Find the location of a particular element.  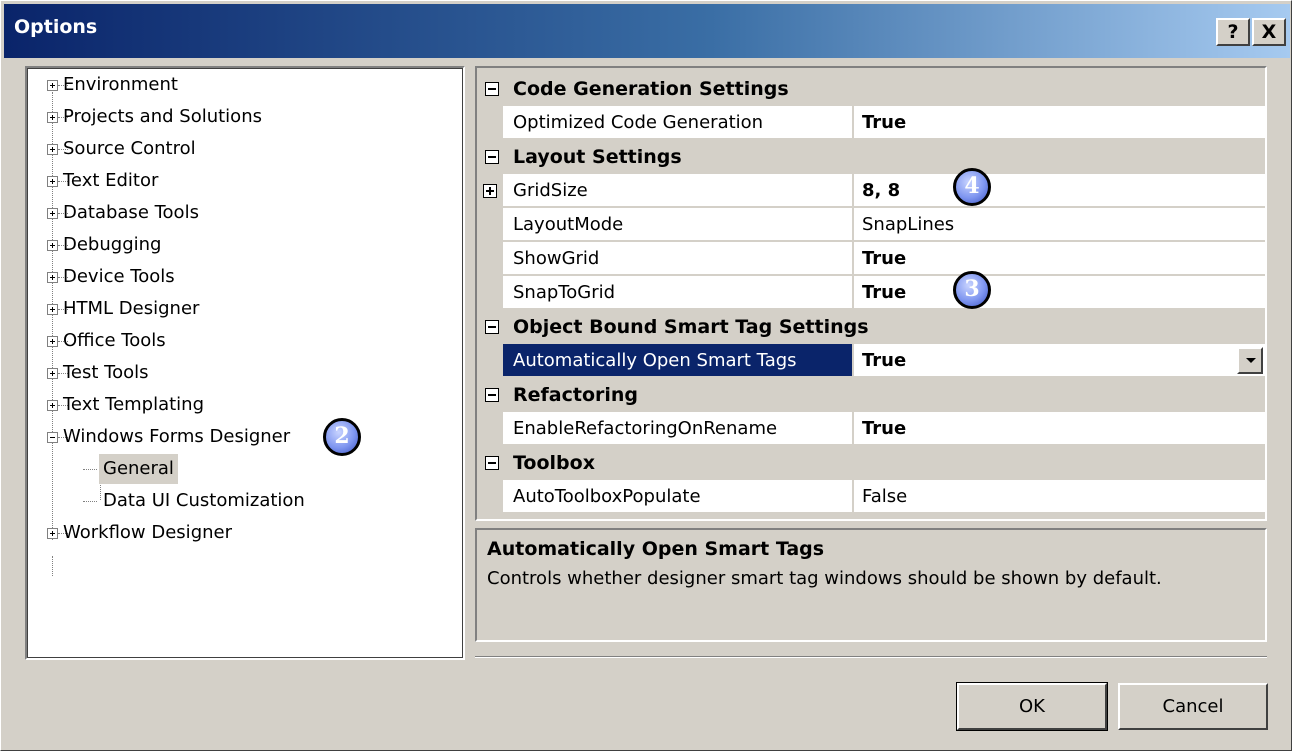

tree-item-label: Device Tools is located at coordinates (119, 276).